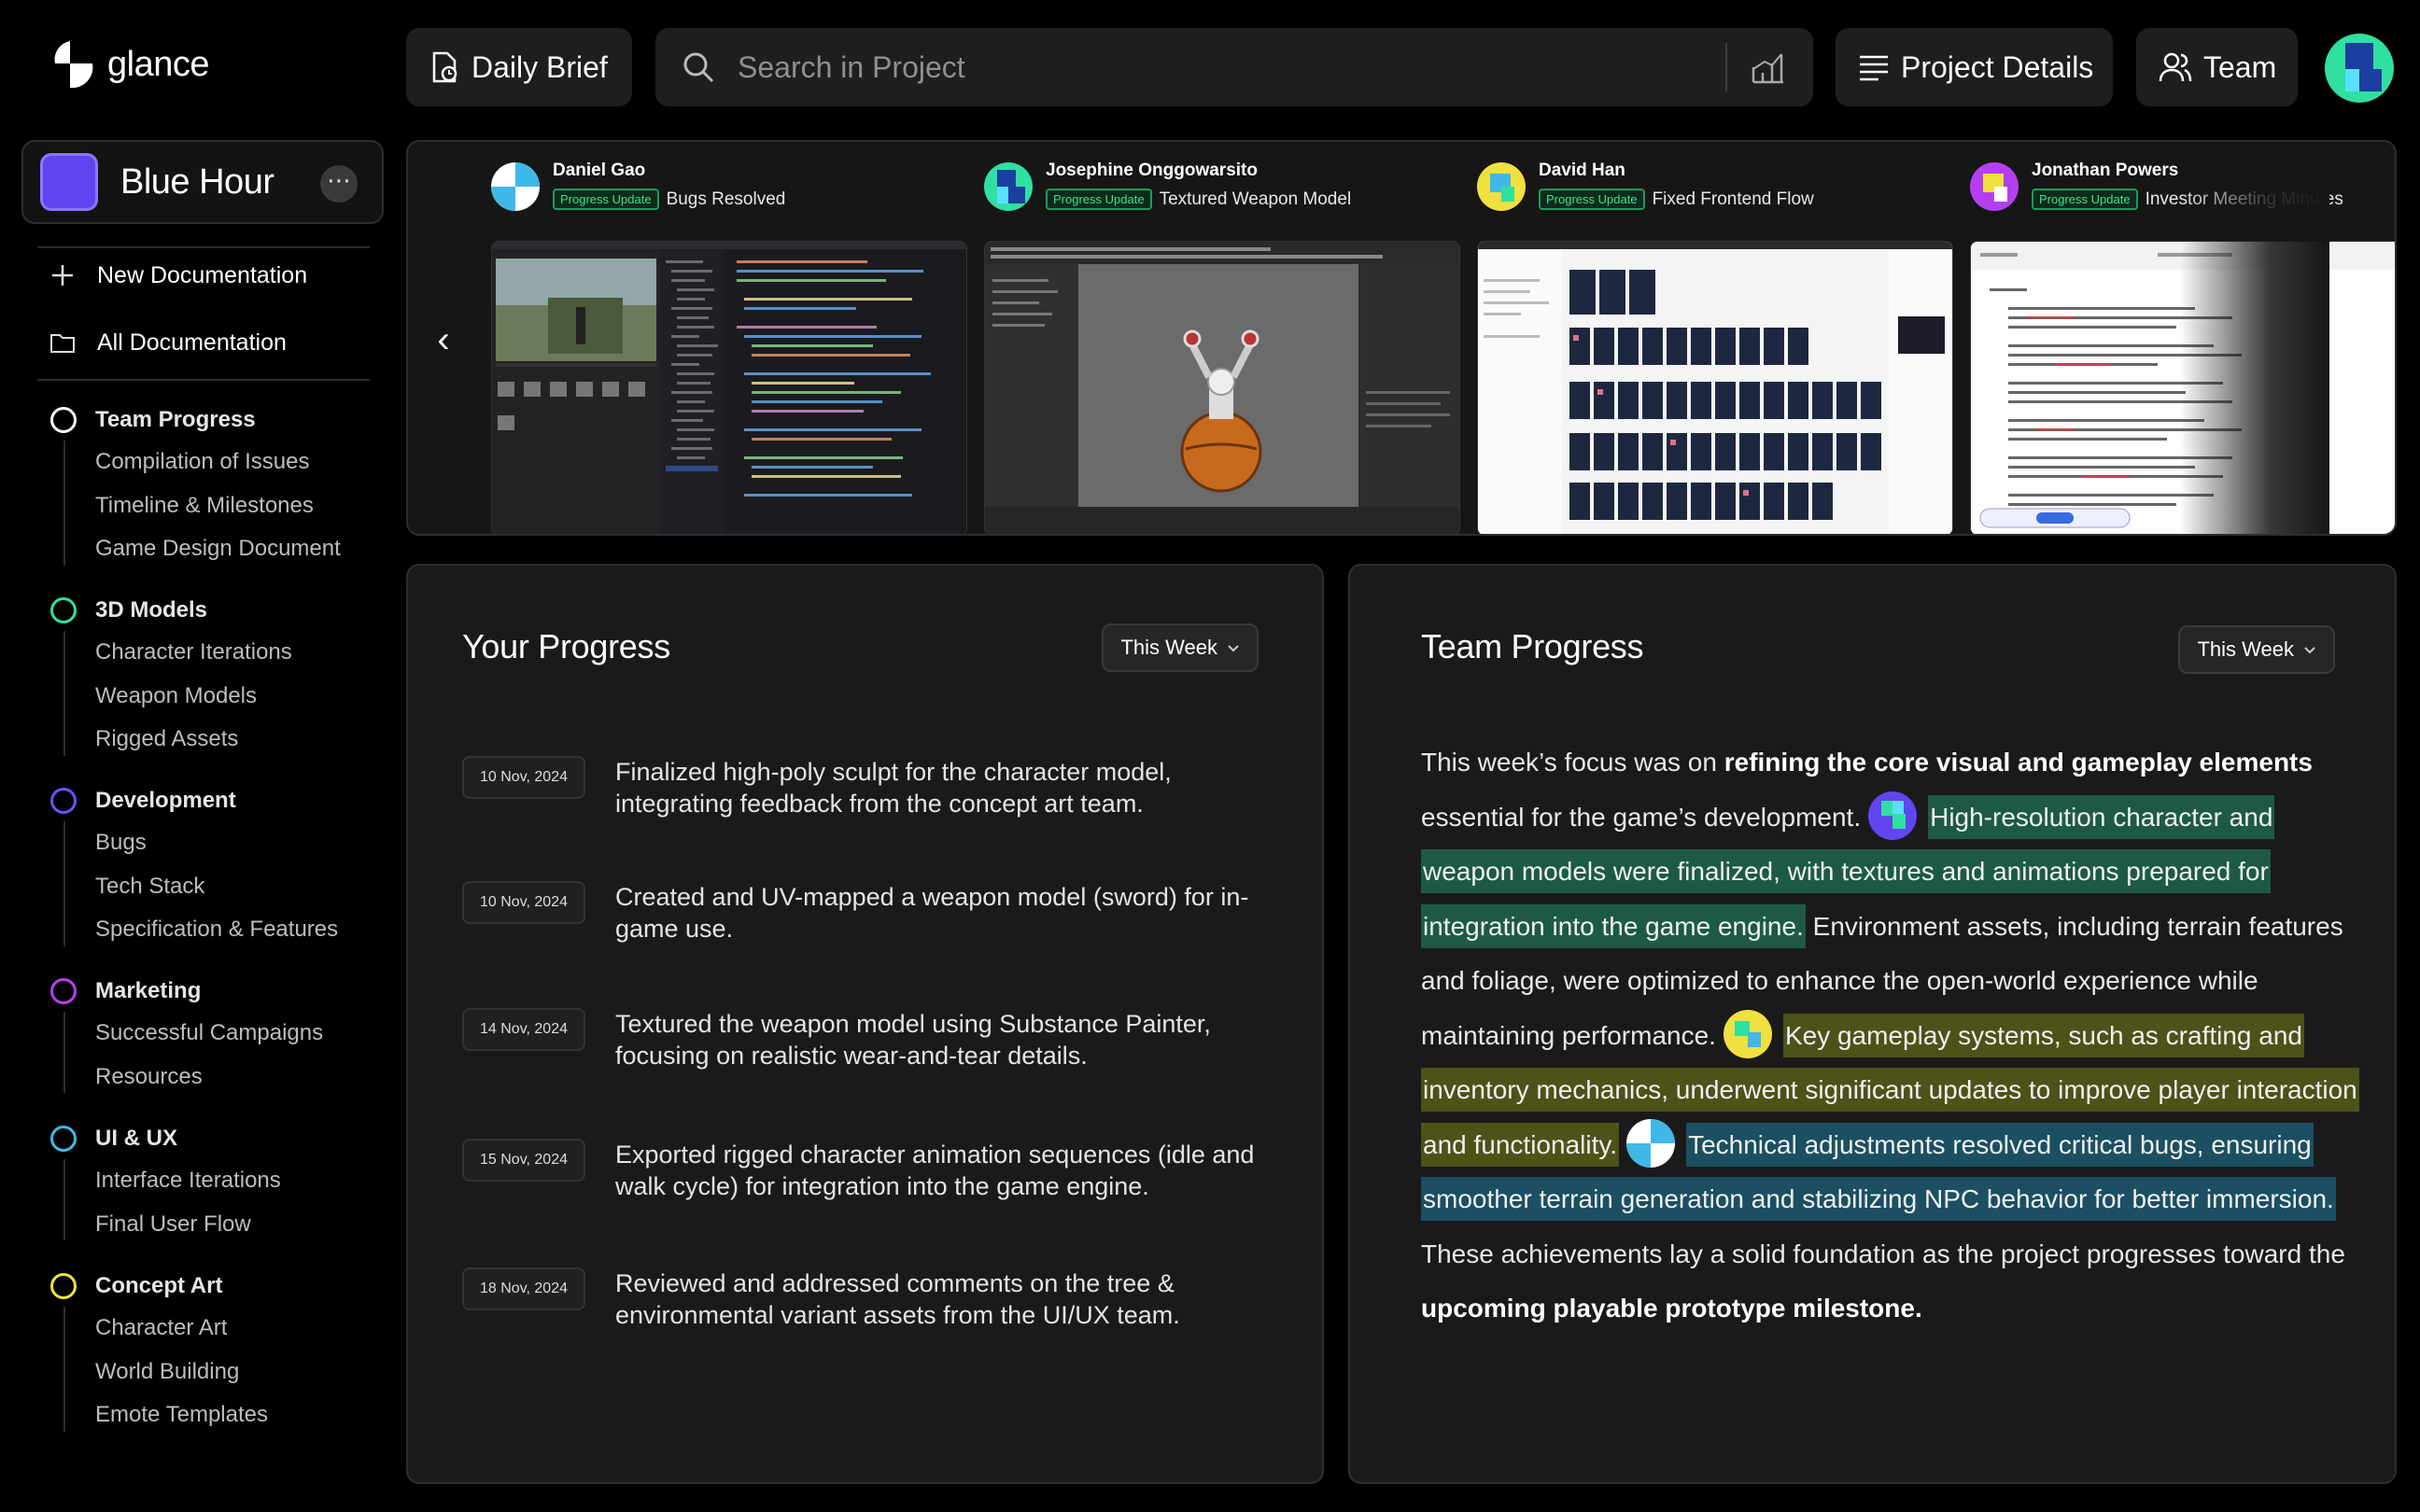  I want to click on chevron-down-icon, so click(1234, 648).